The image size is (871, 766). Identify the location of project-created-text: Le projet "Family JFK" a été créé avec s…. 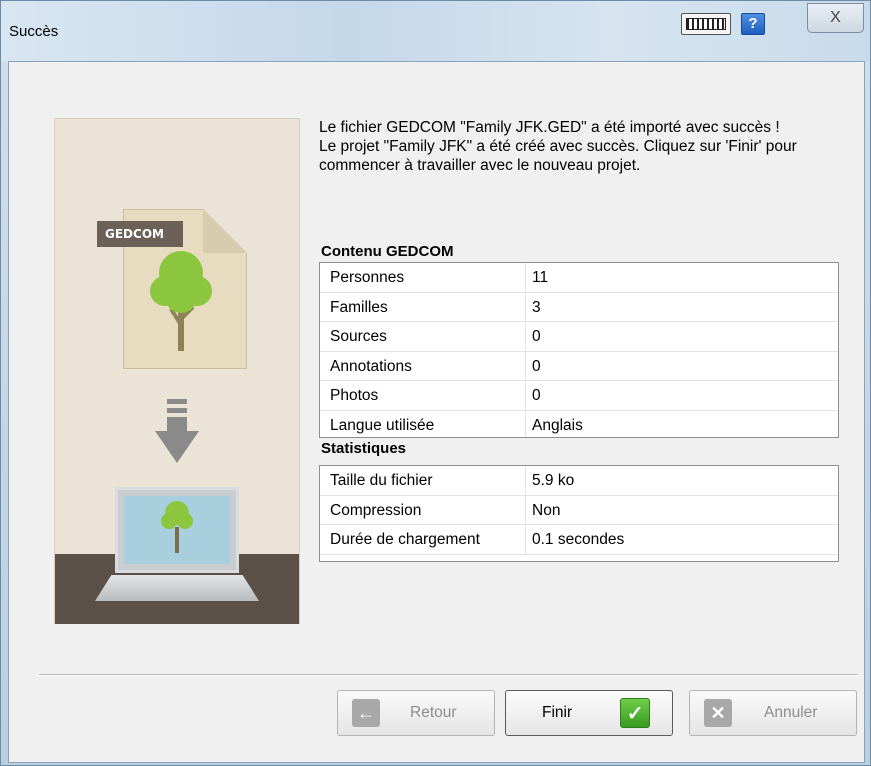
(558, 156).